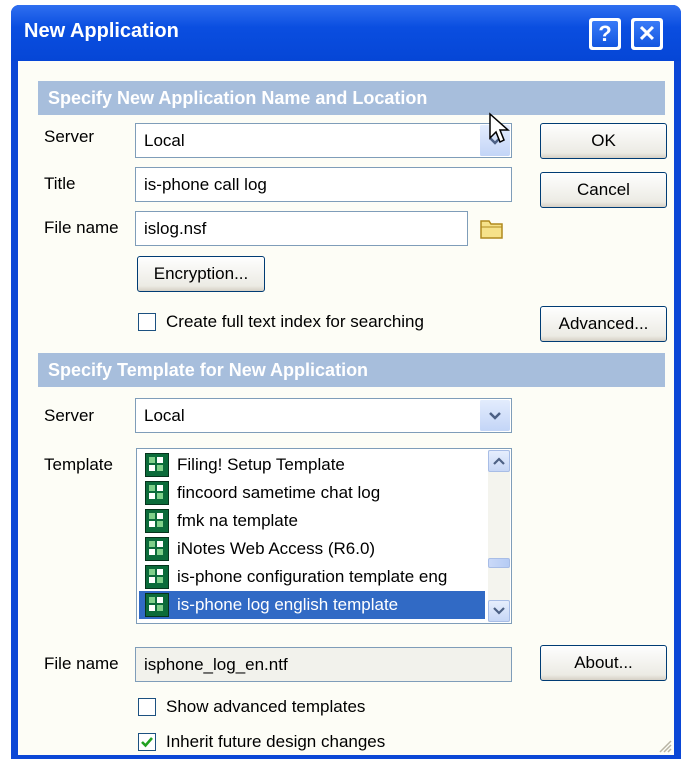 This screenshot has height=763, width=688. Describe the element at coordinates (288, 604) in the screenshot. I see `template-list-item-label: is-phone log english template` at that location.